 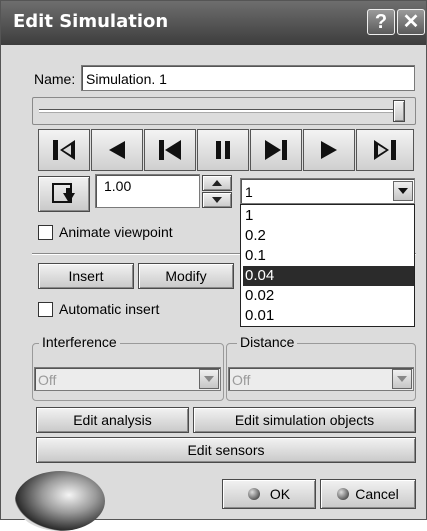 I want to click on cancel-button: Cancel, so click(x=368, y=494).